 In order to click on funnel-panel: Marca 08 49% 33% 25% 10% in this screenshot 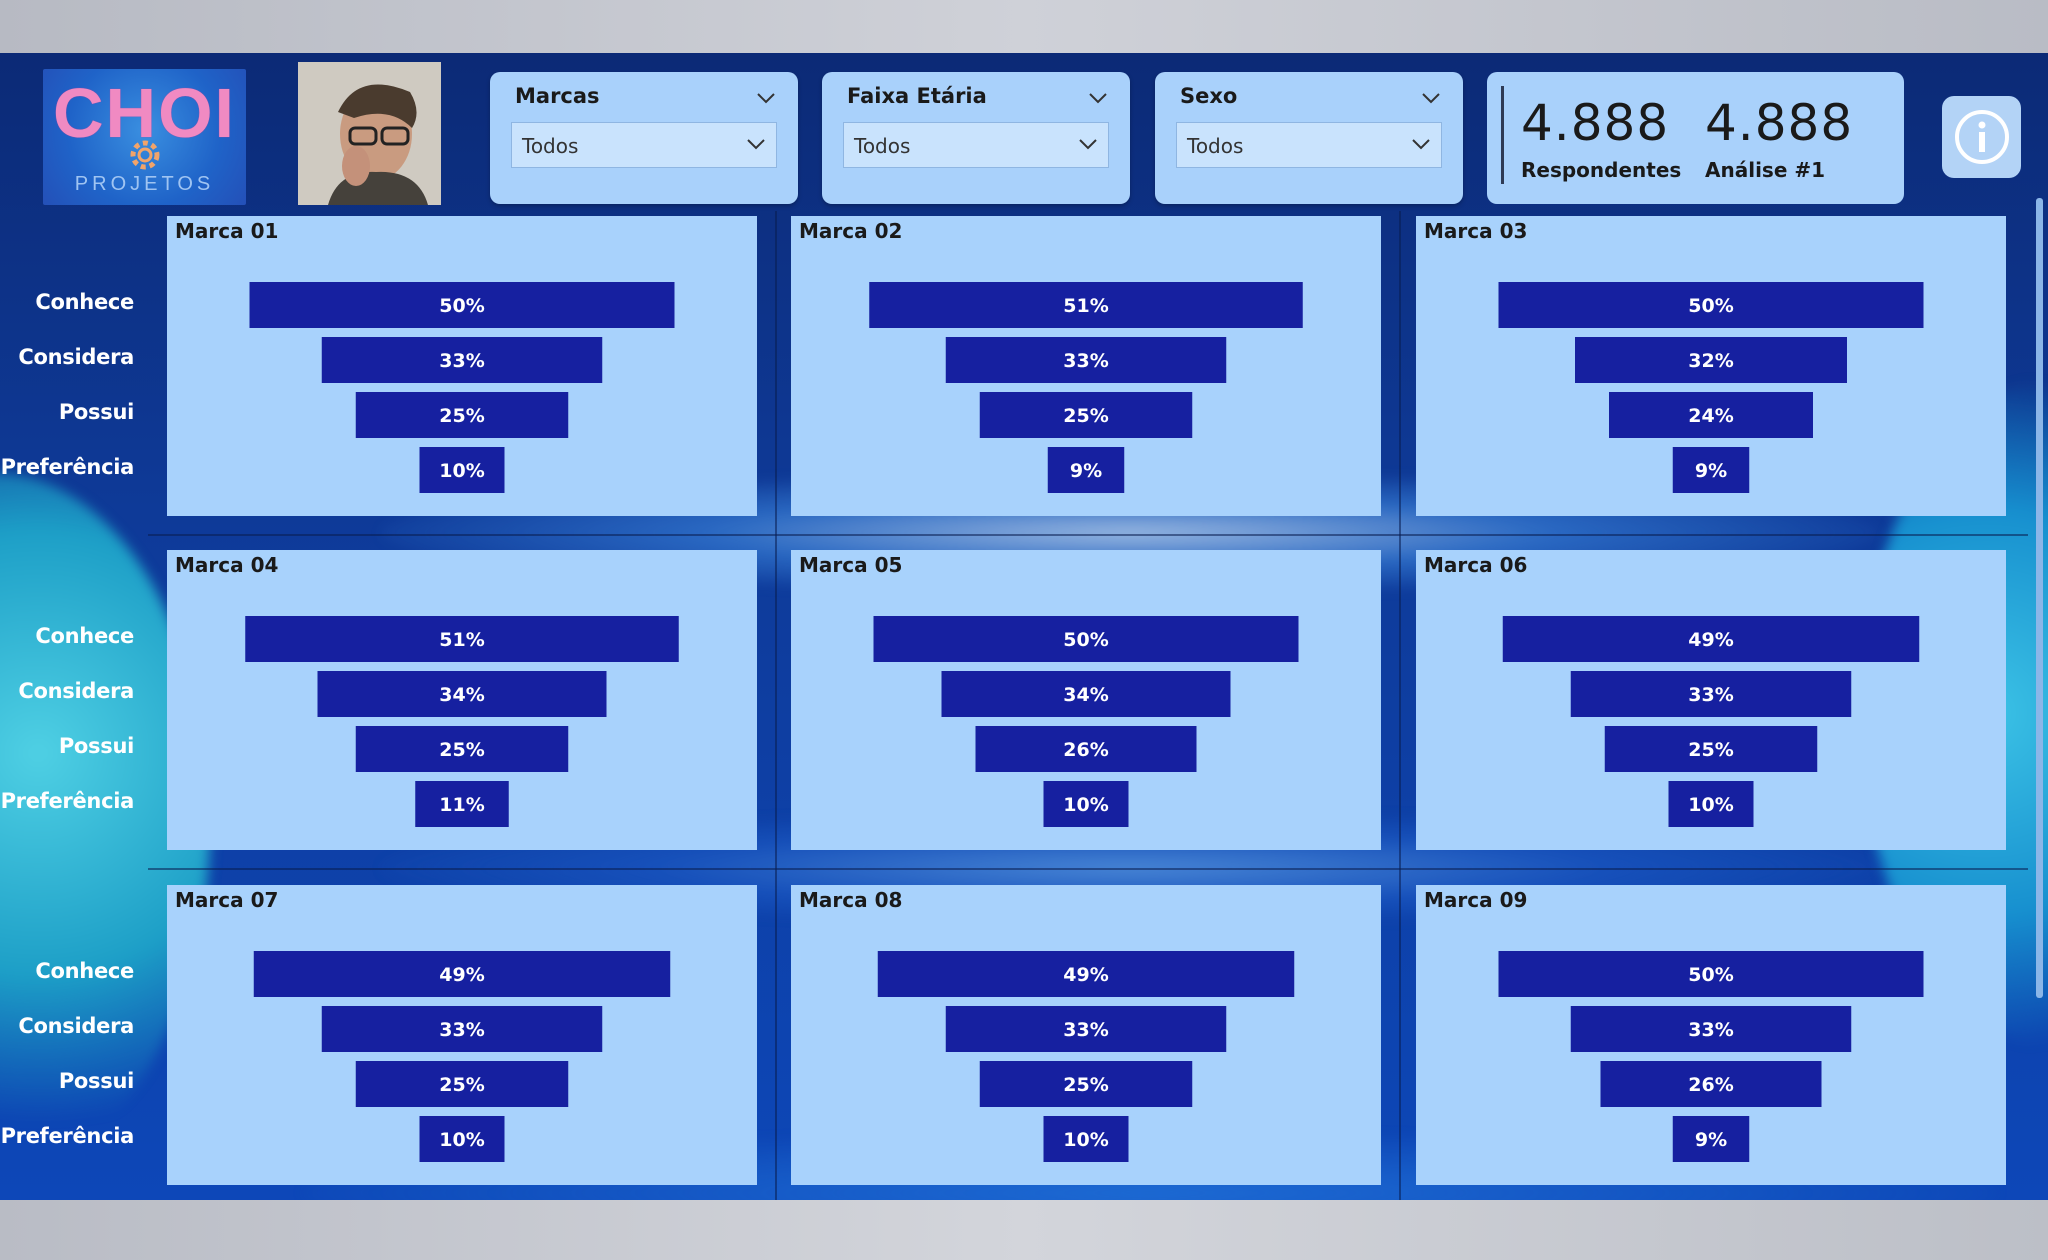, I will do `click(1086, 1035)`.